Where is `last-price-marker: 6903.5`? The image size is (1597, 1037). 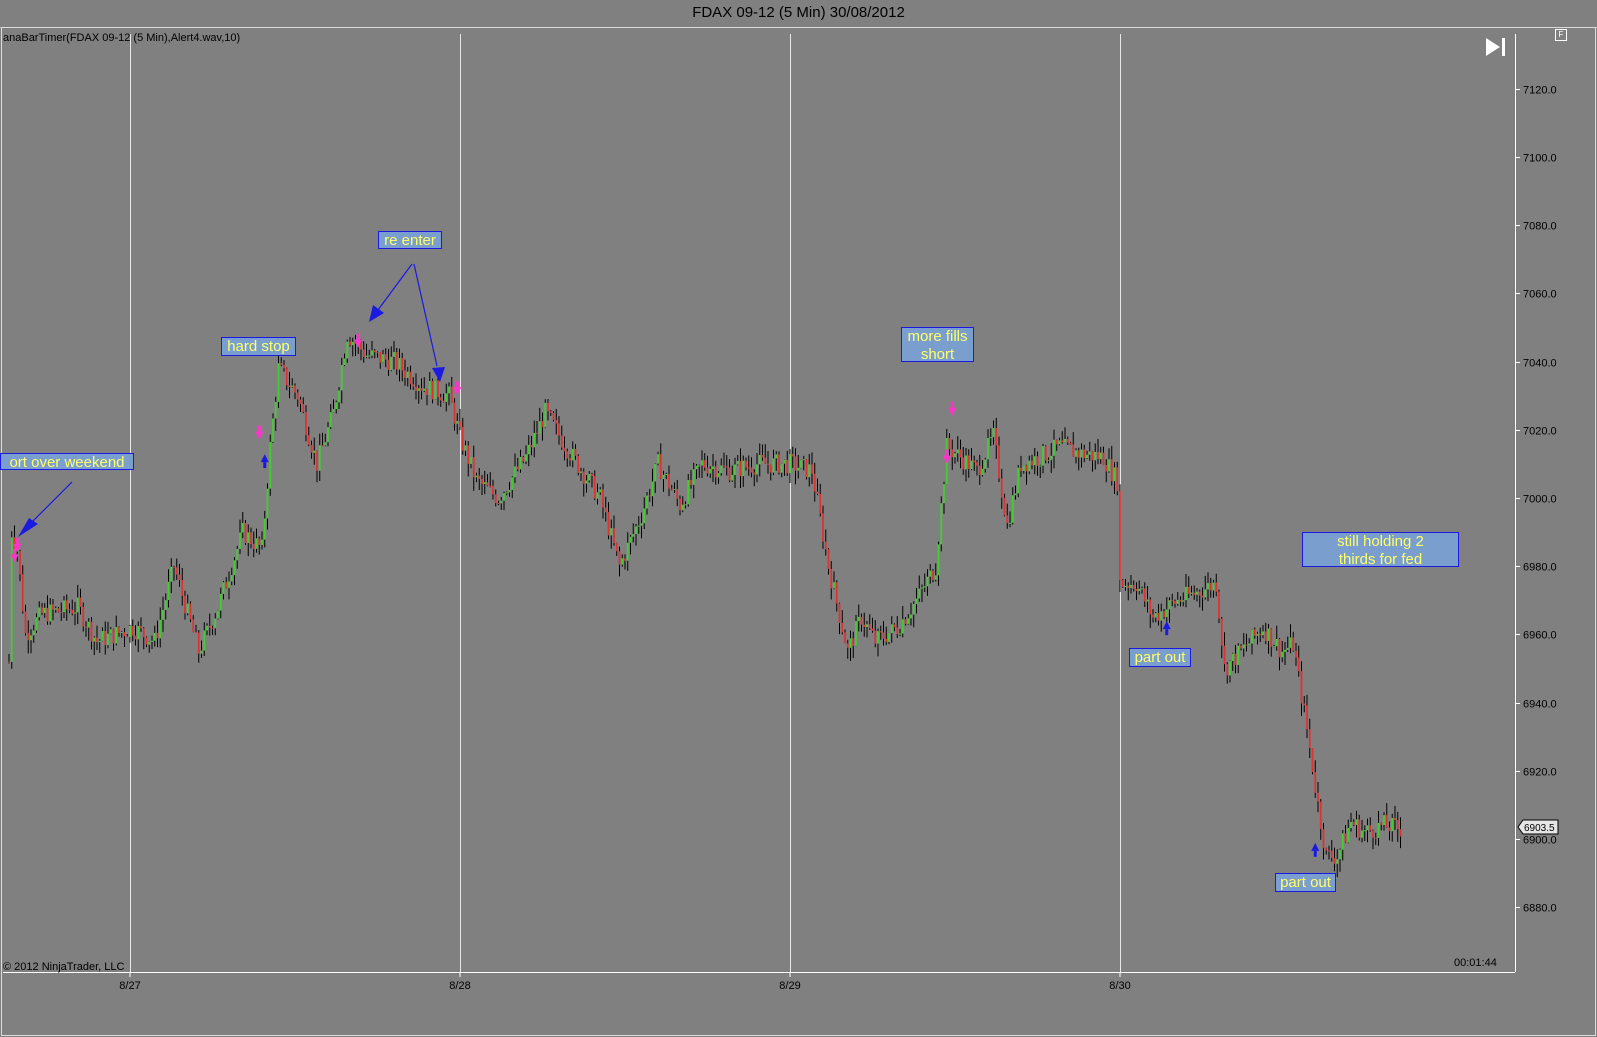
last-price-marker: 6903.5 is located at coordinates (1538, 827).